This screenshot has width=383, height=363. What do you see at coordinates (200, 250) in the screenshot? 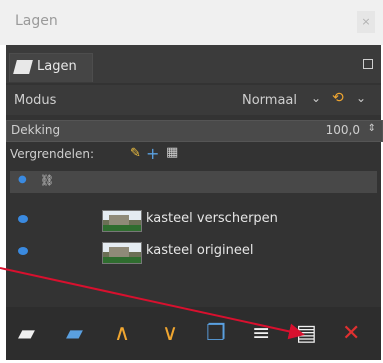
I see `layer-name: kasteel origineel` at bounding box center [200, 250].